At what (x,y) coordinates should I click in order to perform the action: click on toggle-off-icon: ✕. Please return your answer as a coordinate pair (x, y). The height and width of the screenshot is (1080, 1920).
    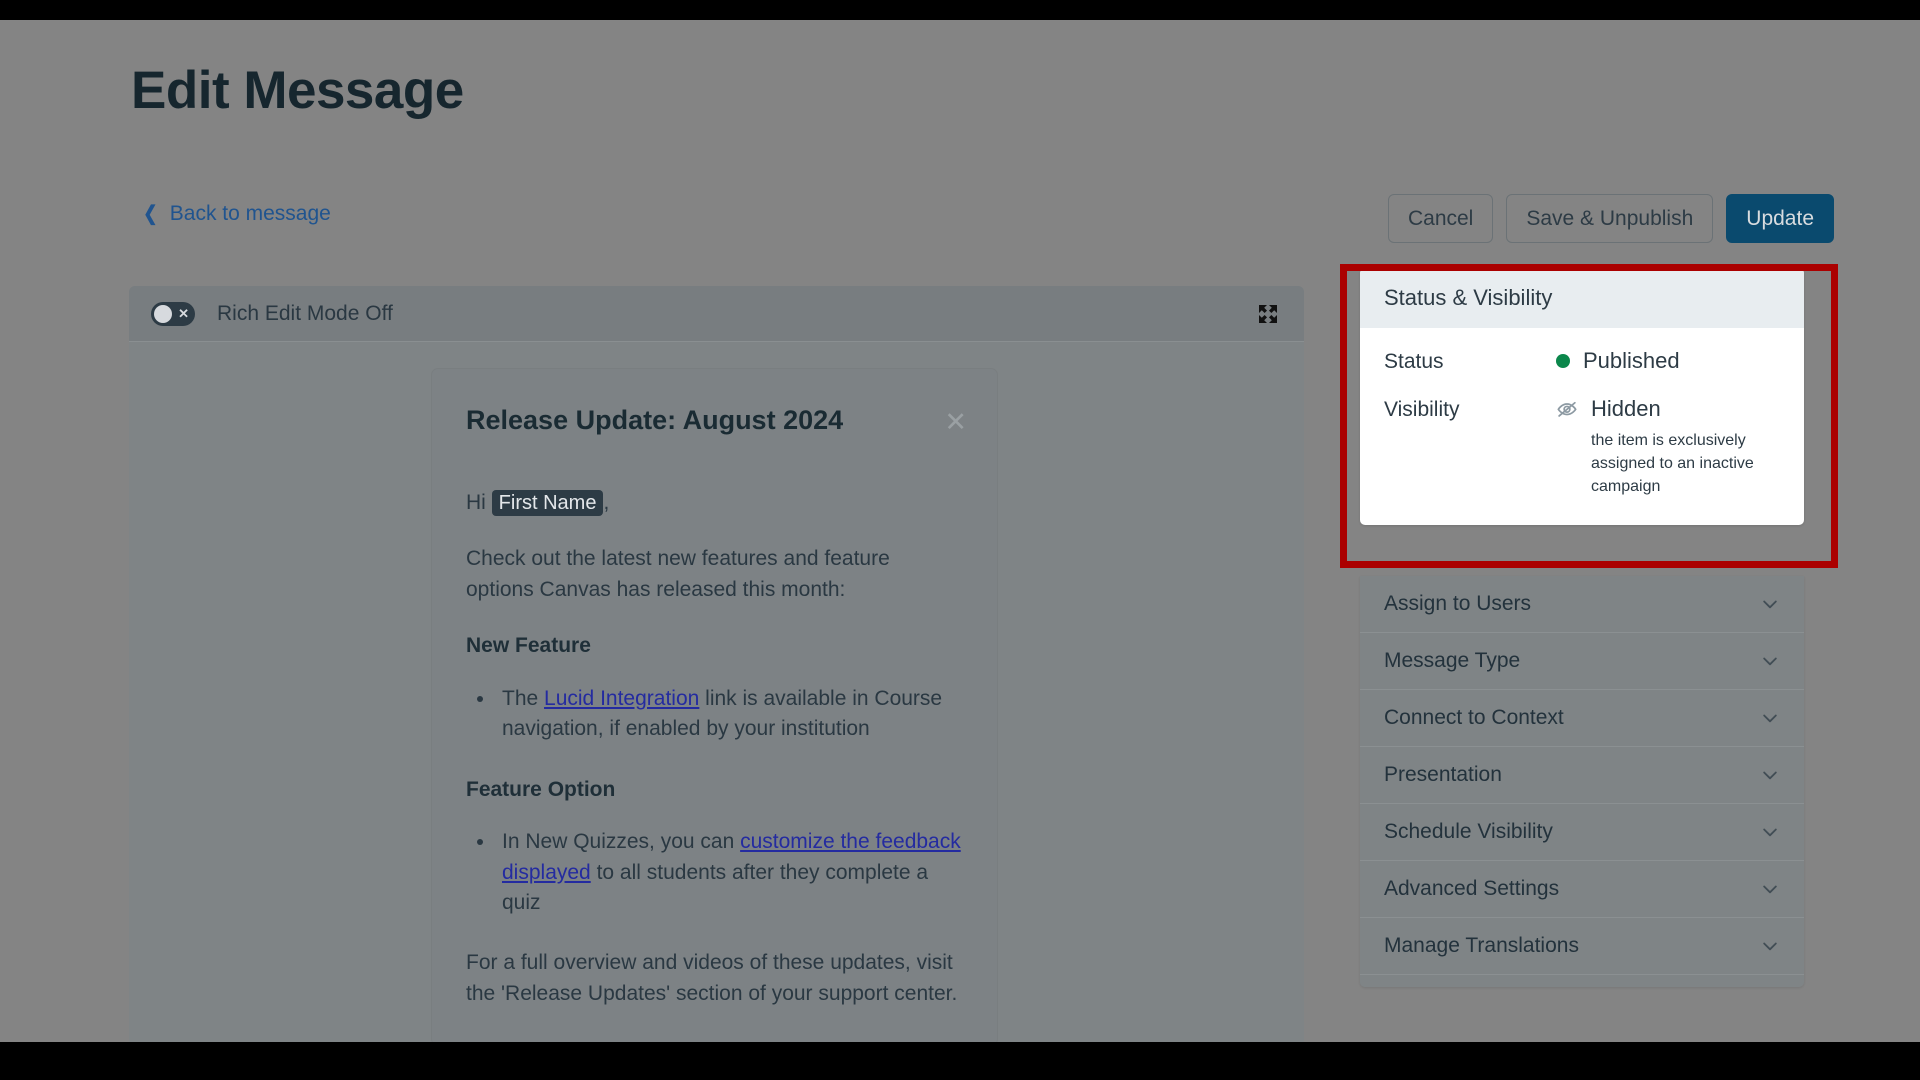
    Looking at the image, I should click on (183, 313).